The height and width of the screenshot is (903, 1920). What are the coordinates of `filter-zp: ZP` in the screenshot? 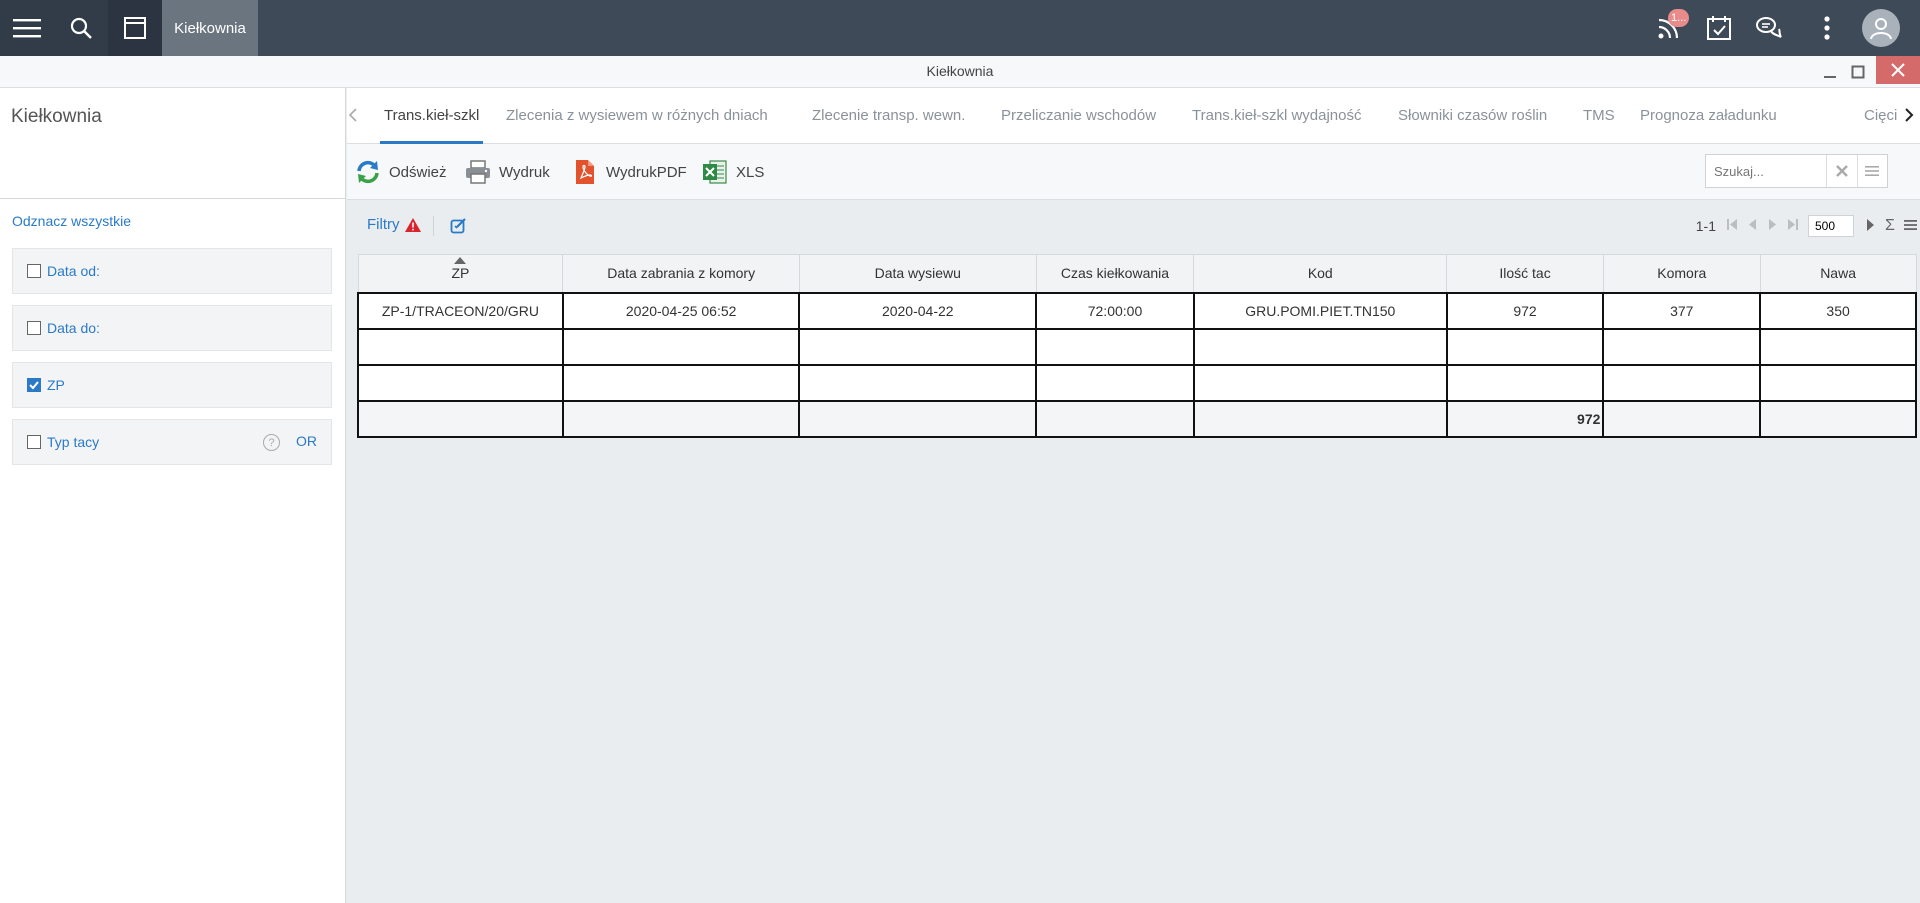 It's located at (172, 385).